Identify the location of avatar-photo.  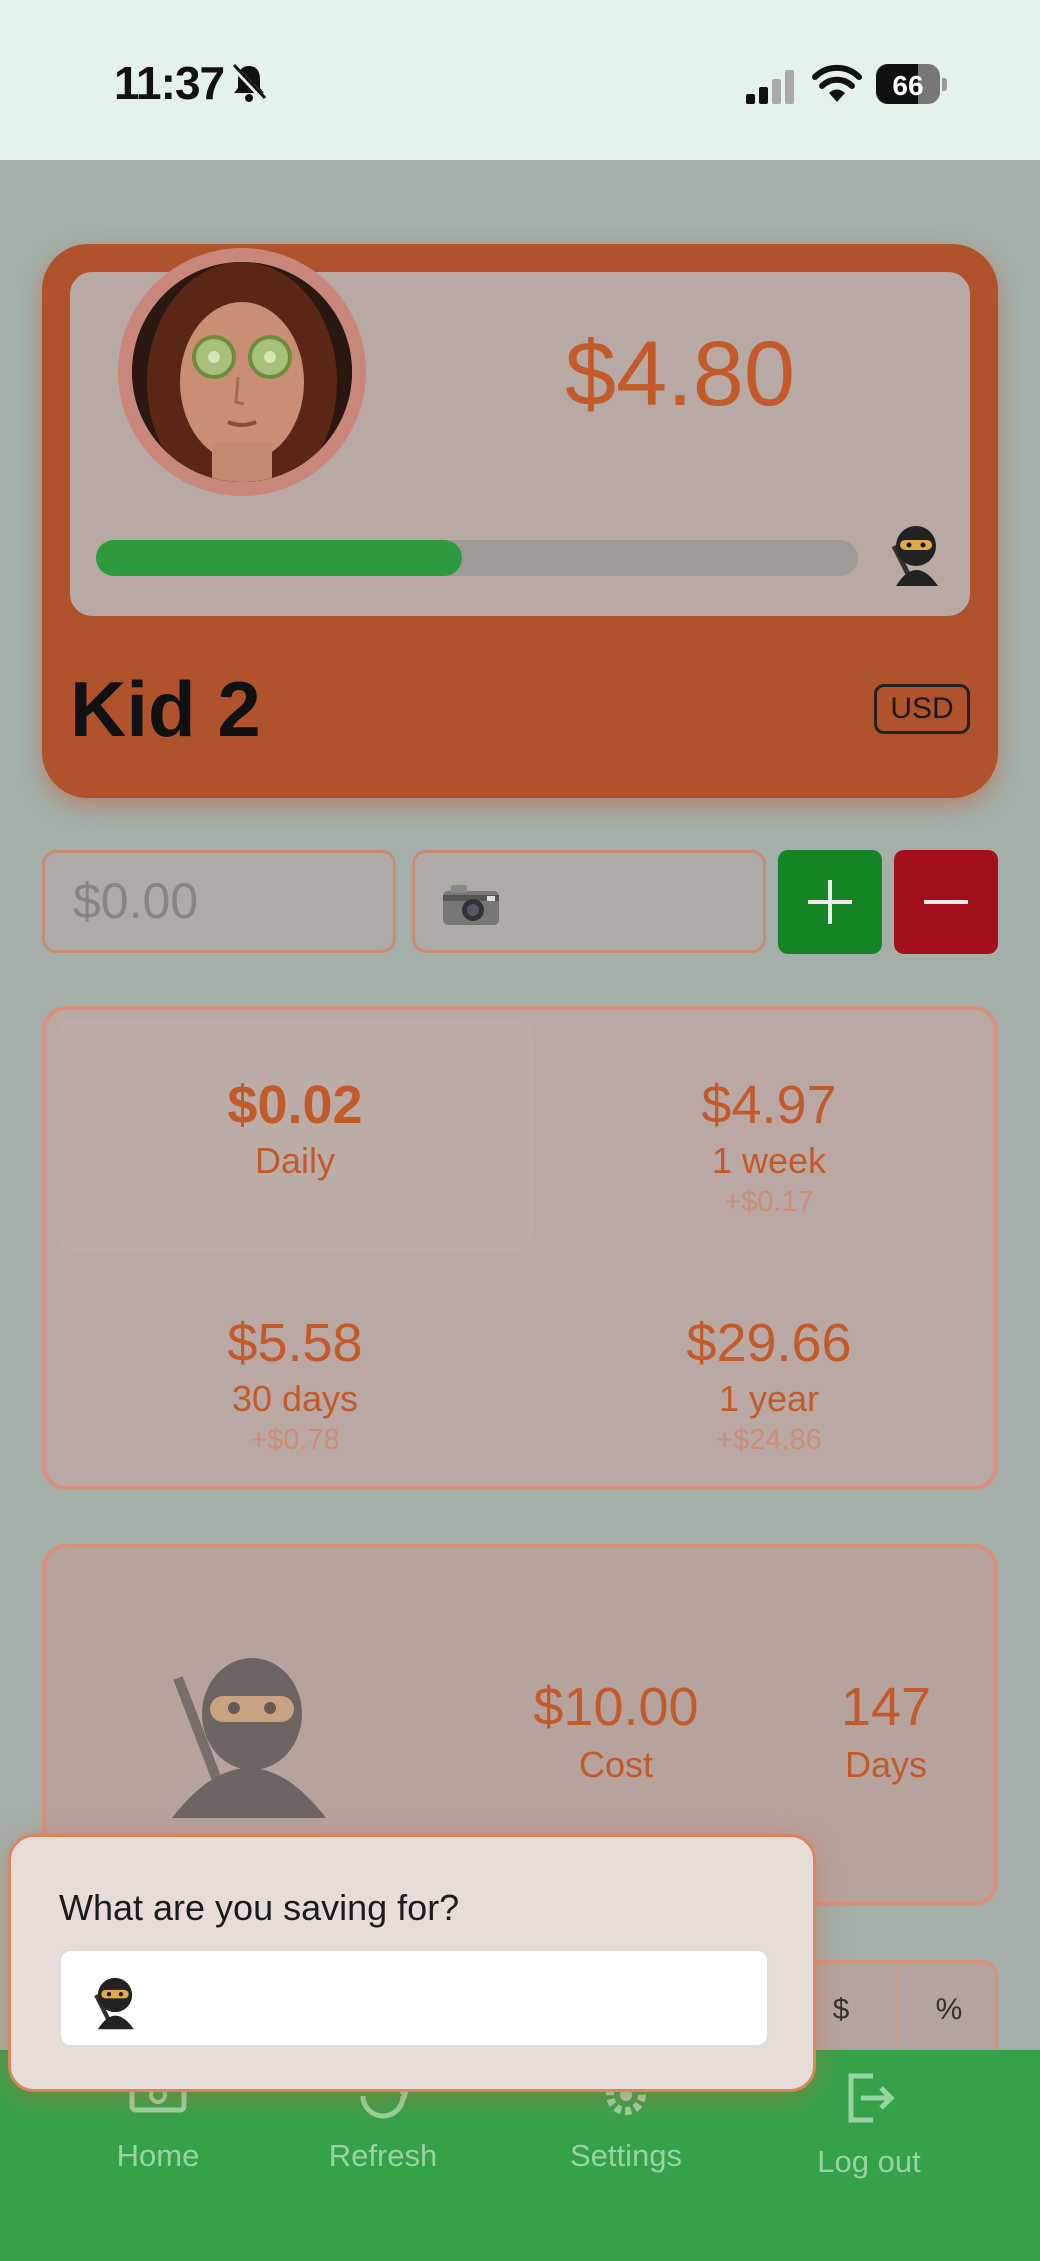
(242, 372).